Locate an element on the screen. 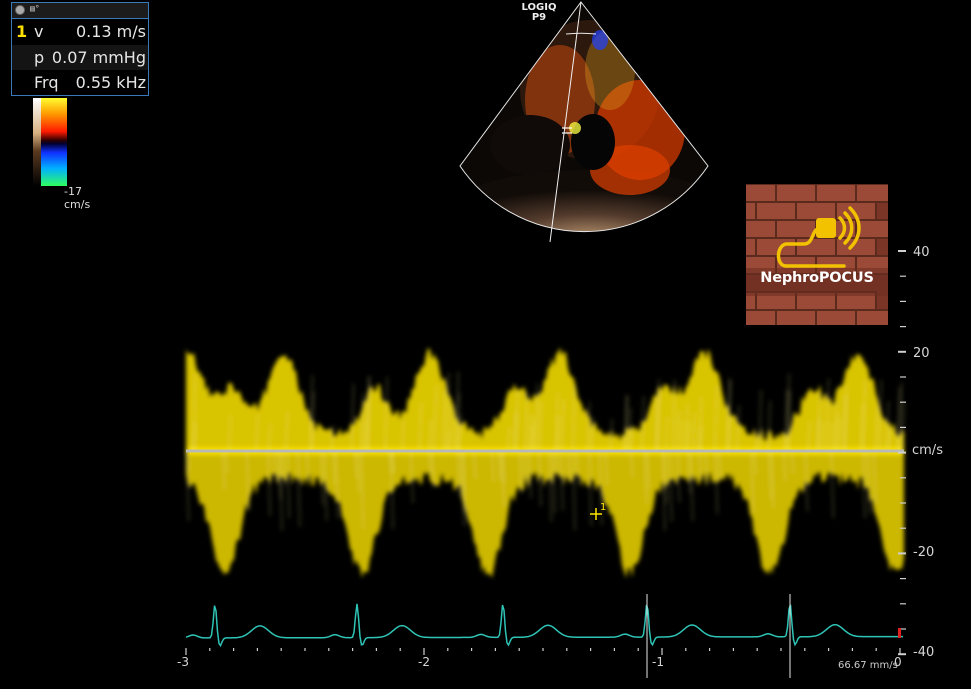 This screenshot has width=971, height=689. velocity-tick-label: -20 is located at coordinates (924, 552).